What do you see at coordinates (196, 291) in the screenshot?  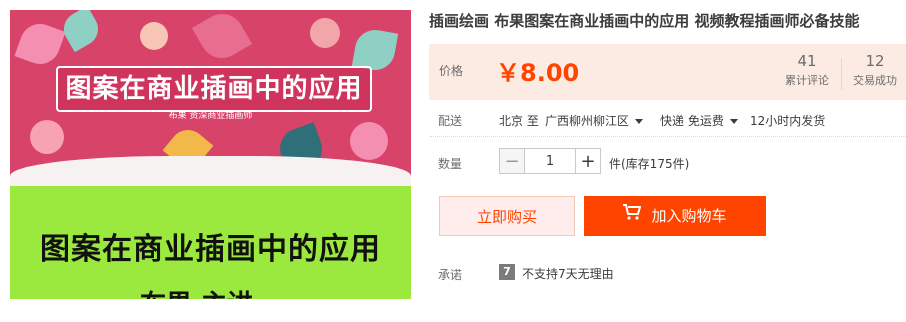 I see `image-author-text: 布果 主讲` at bounding box center [196, 291].